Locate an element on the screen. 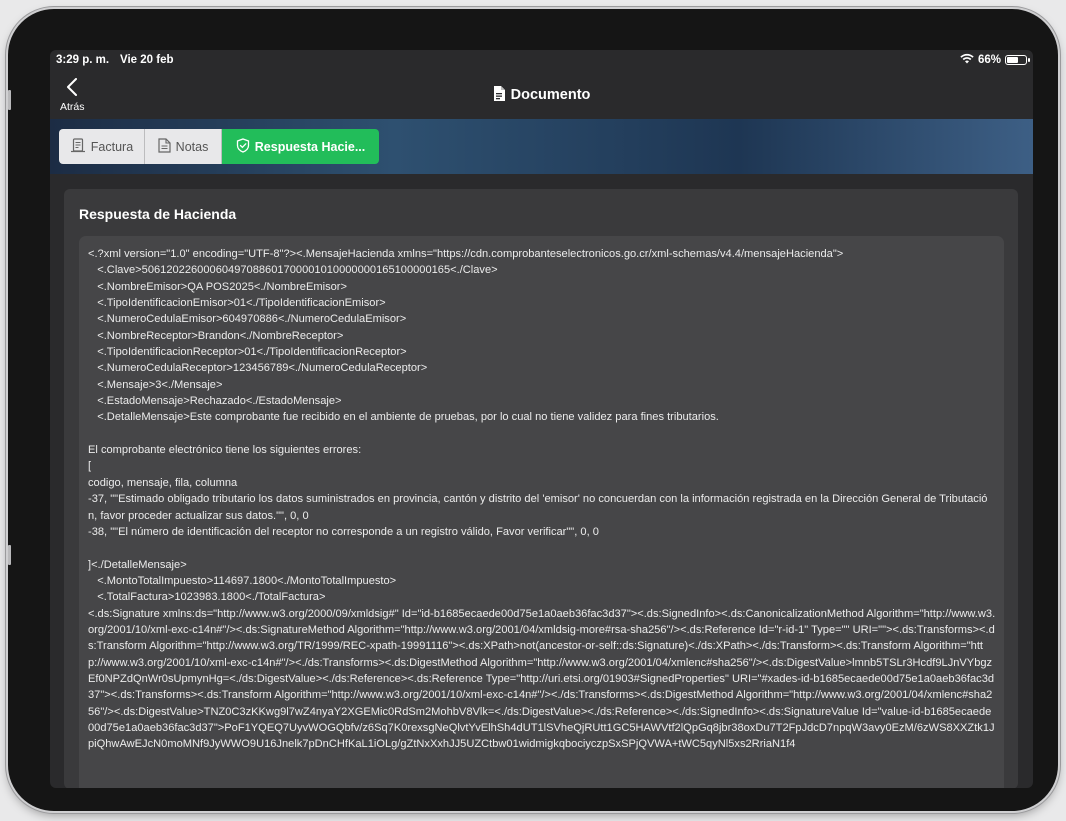 This screenshot has width=1066, height=821. battery-percent: 66% is located at coordinates (989, 60).